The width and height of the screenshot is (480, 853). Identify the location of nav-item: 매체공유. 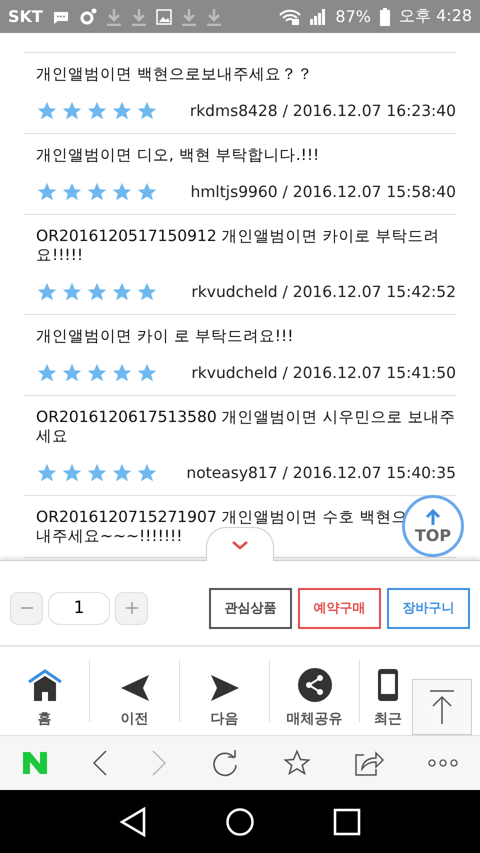
(314, 691).